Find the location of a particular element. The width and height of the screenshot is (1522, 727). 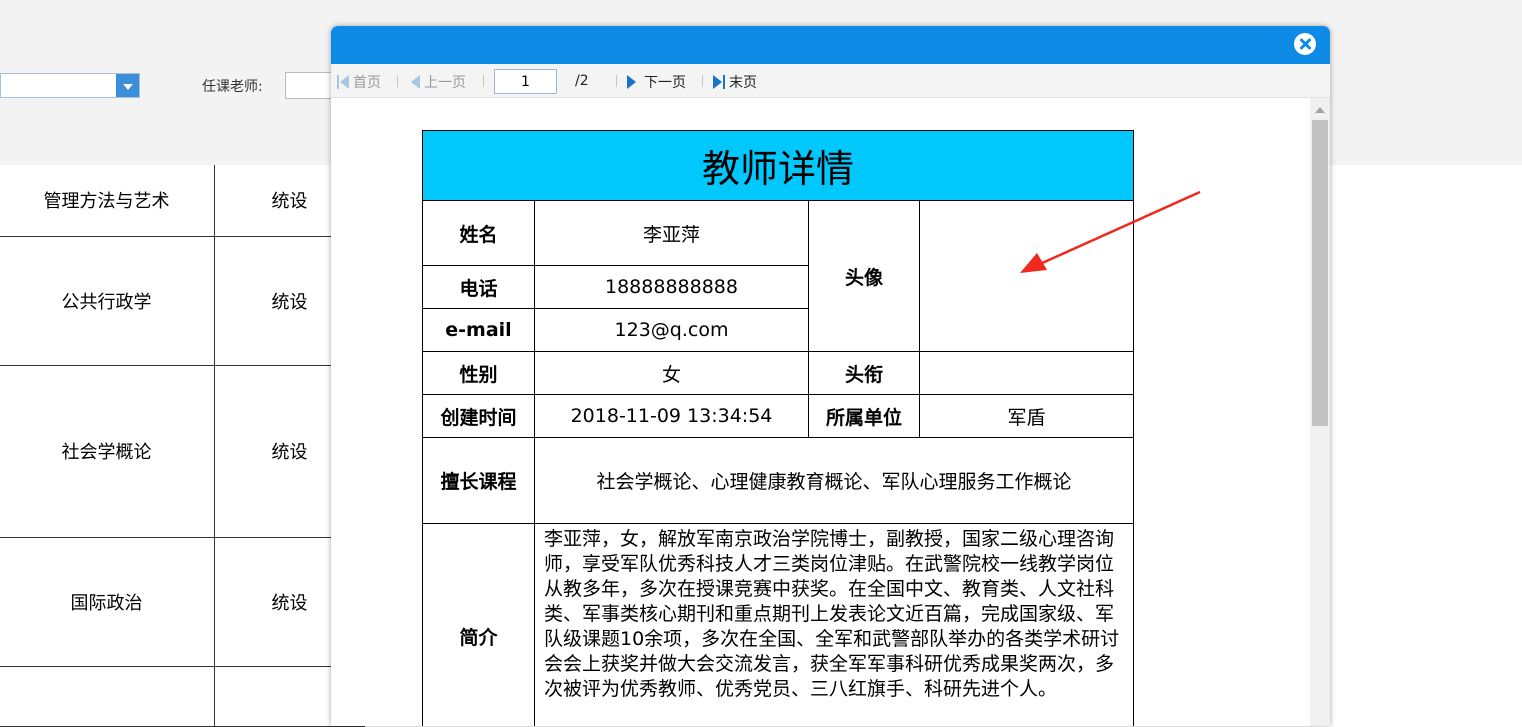

rank-value is located at coordinates (1026, 373).